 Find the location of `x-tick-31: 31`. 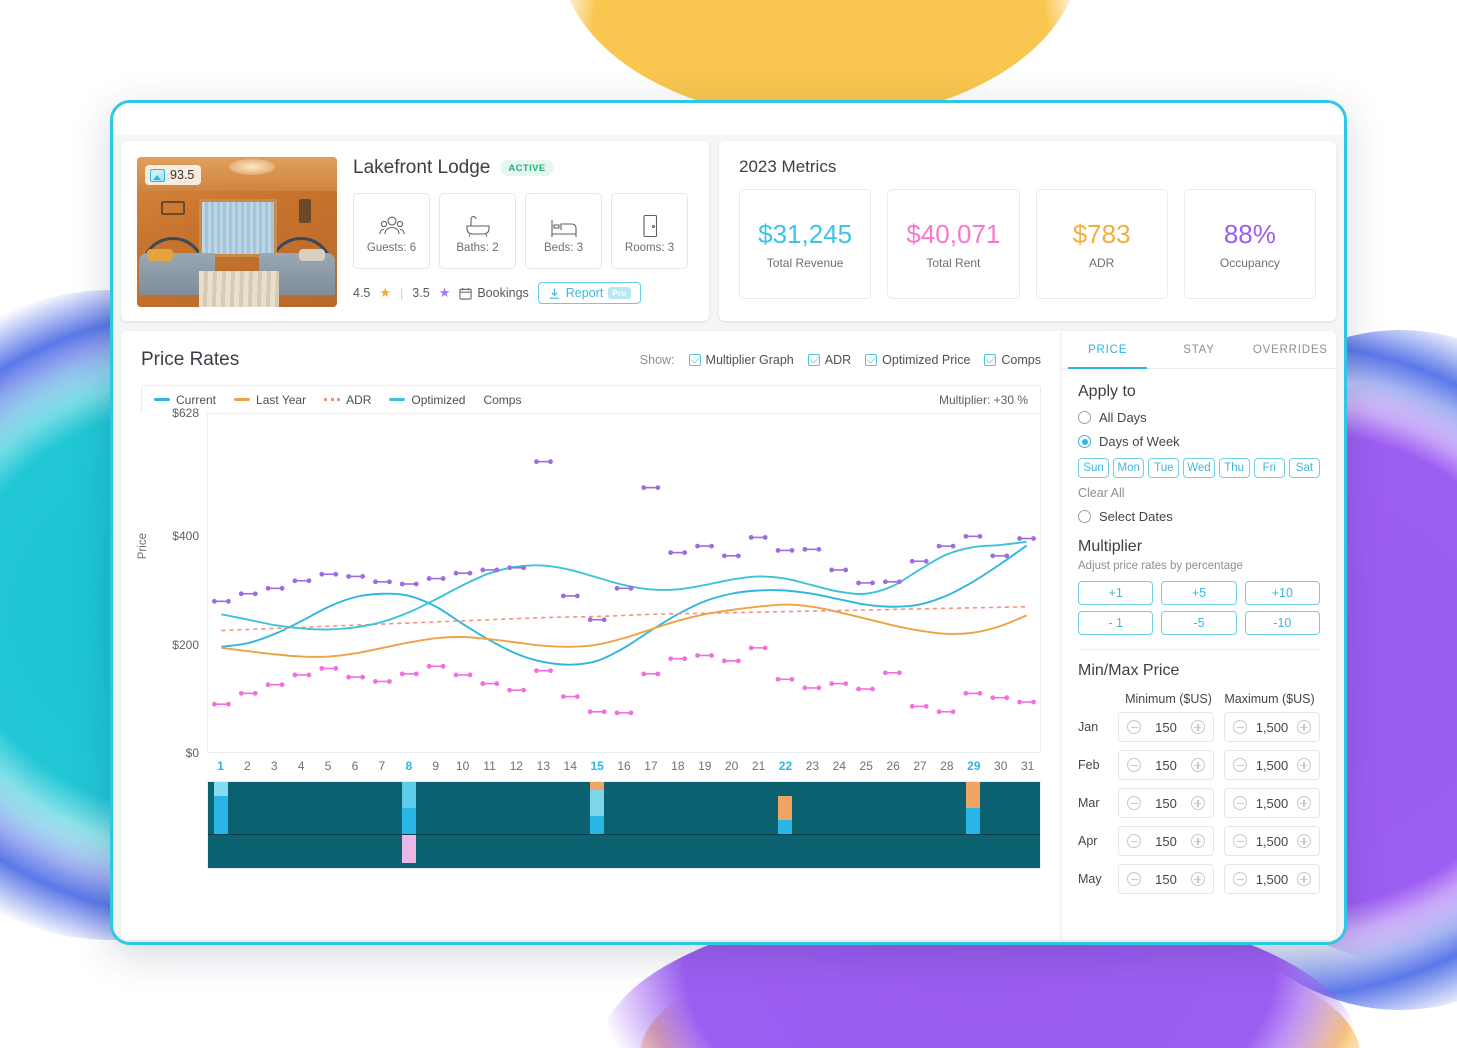

x-tick-31: 31 is located at coordinates (1027, 766).